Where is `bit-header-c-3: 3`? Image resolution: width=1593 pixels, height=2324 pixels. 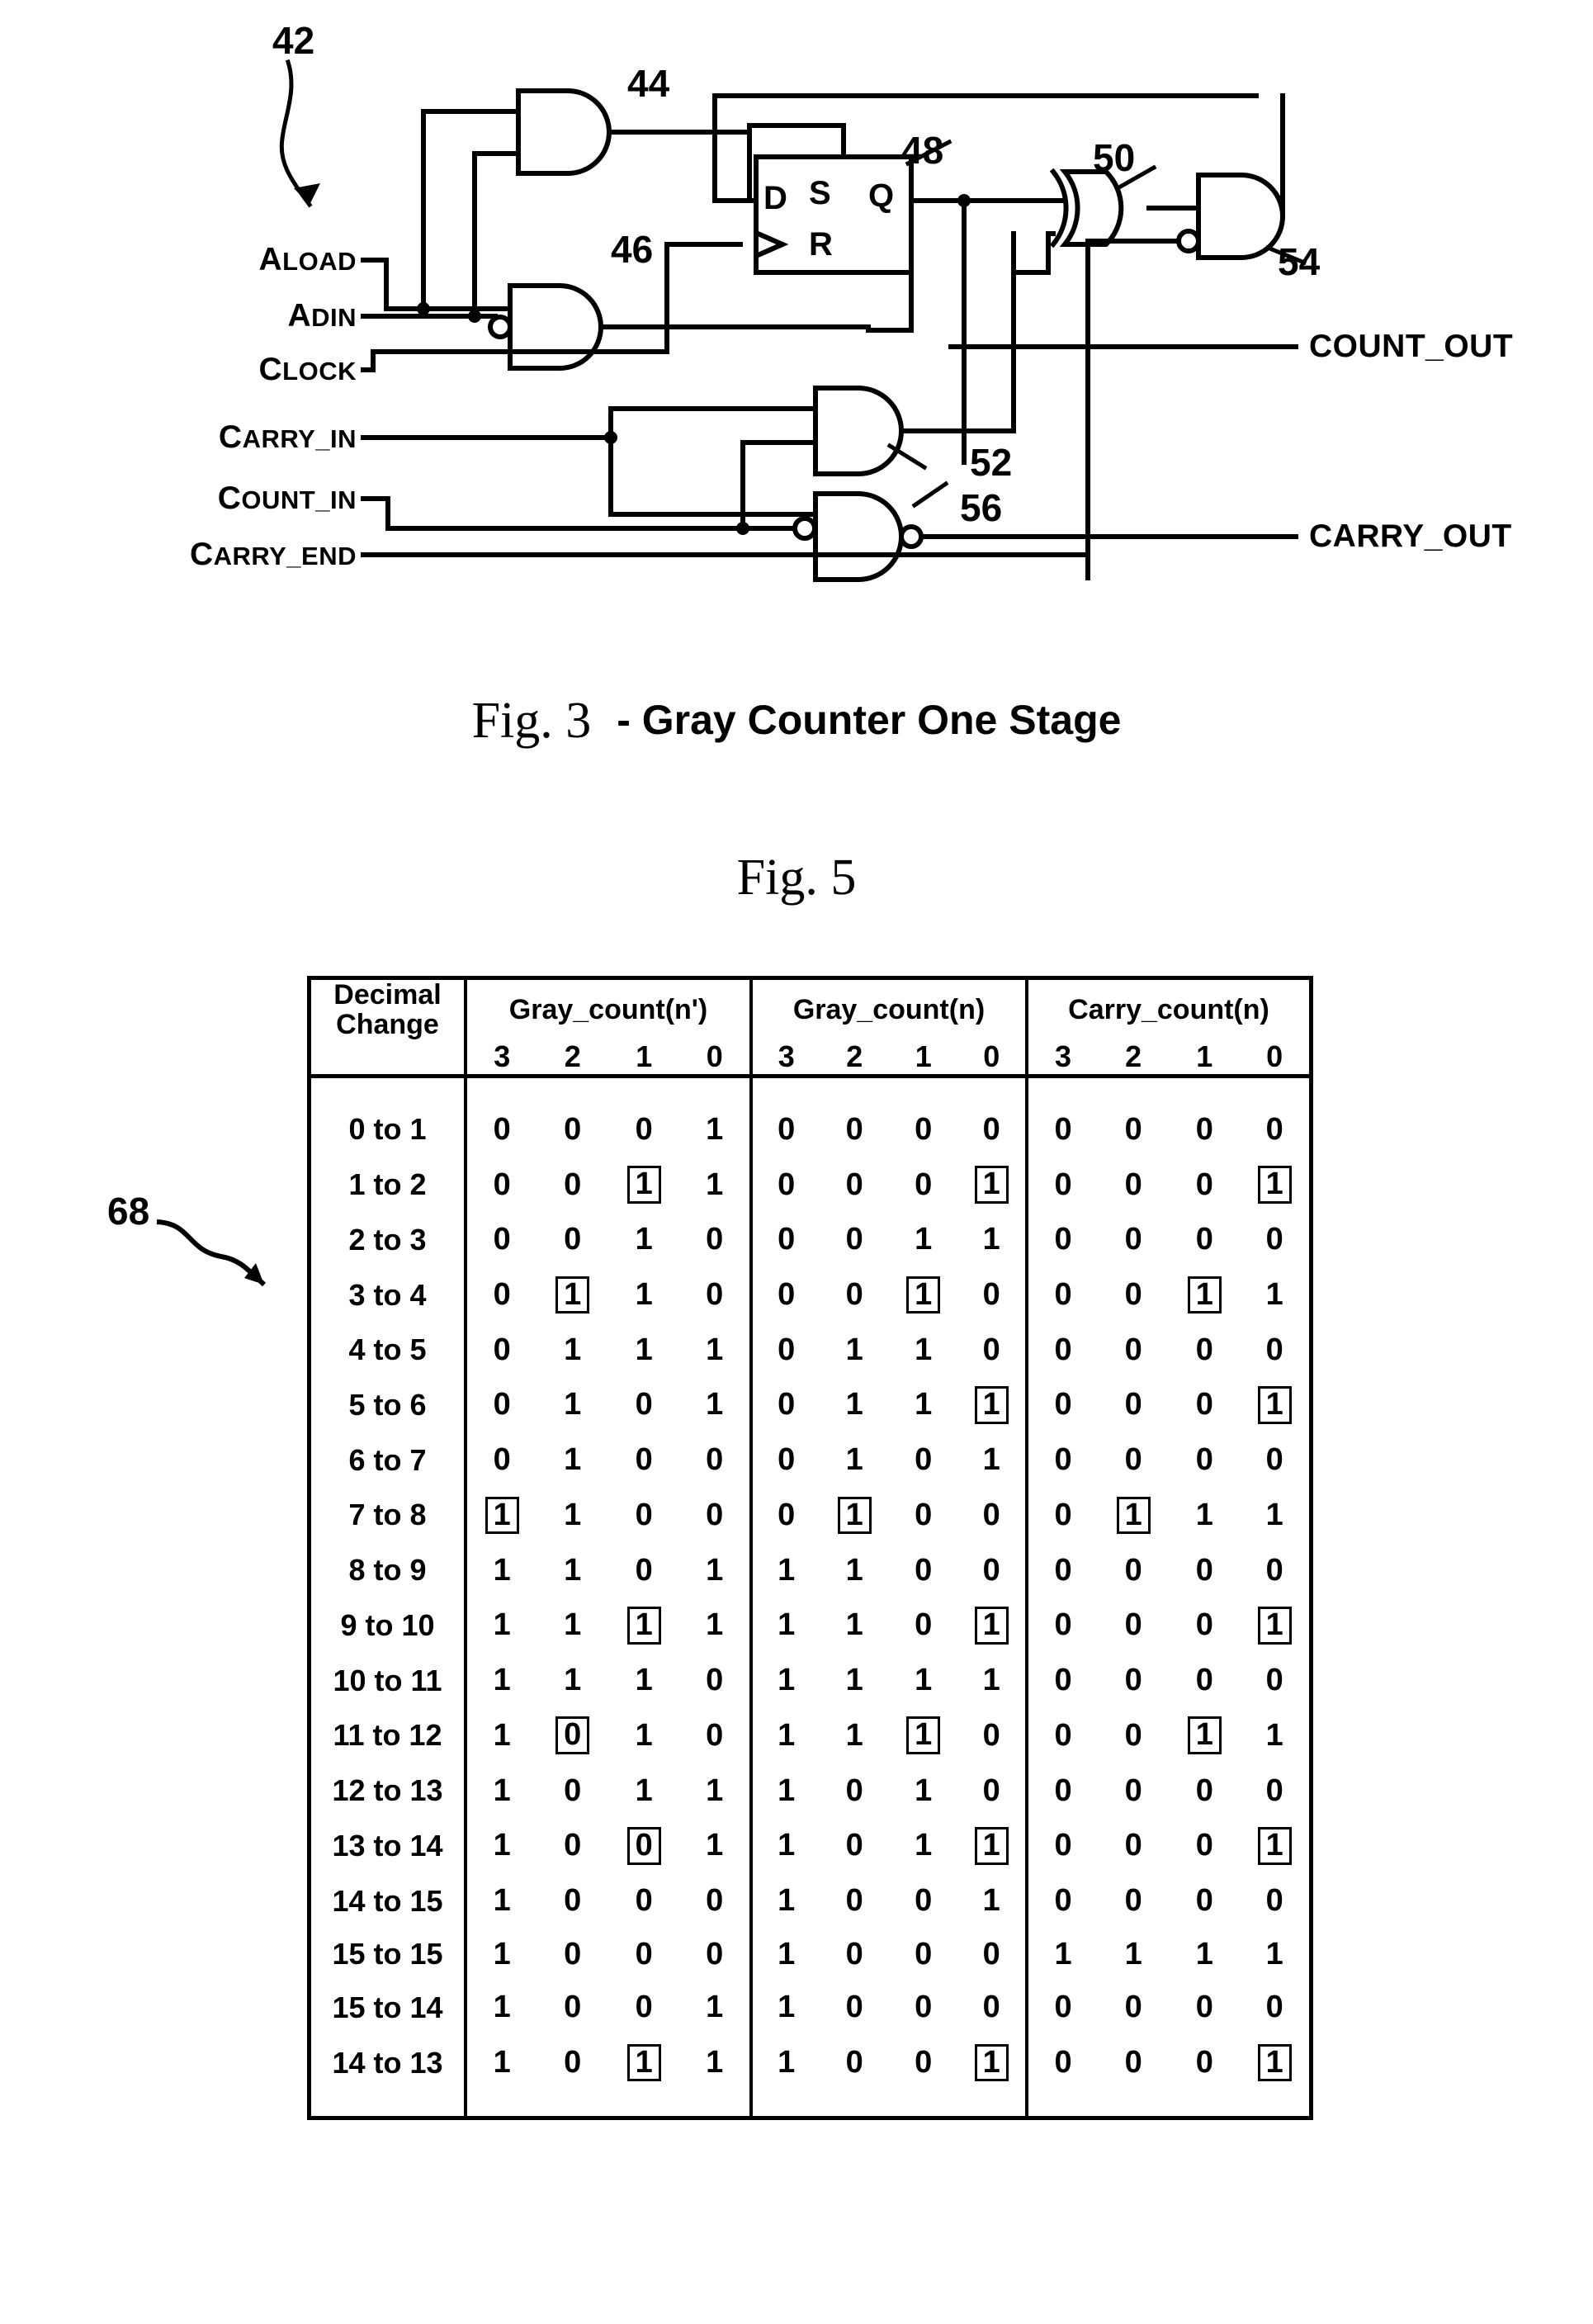
bit-header-c-3: 3 is located at coordinates (1063, 1059).